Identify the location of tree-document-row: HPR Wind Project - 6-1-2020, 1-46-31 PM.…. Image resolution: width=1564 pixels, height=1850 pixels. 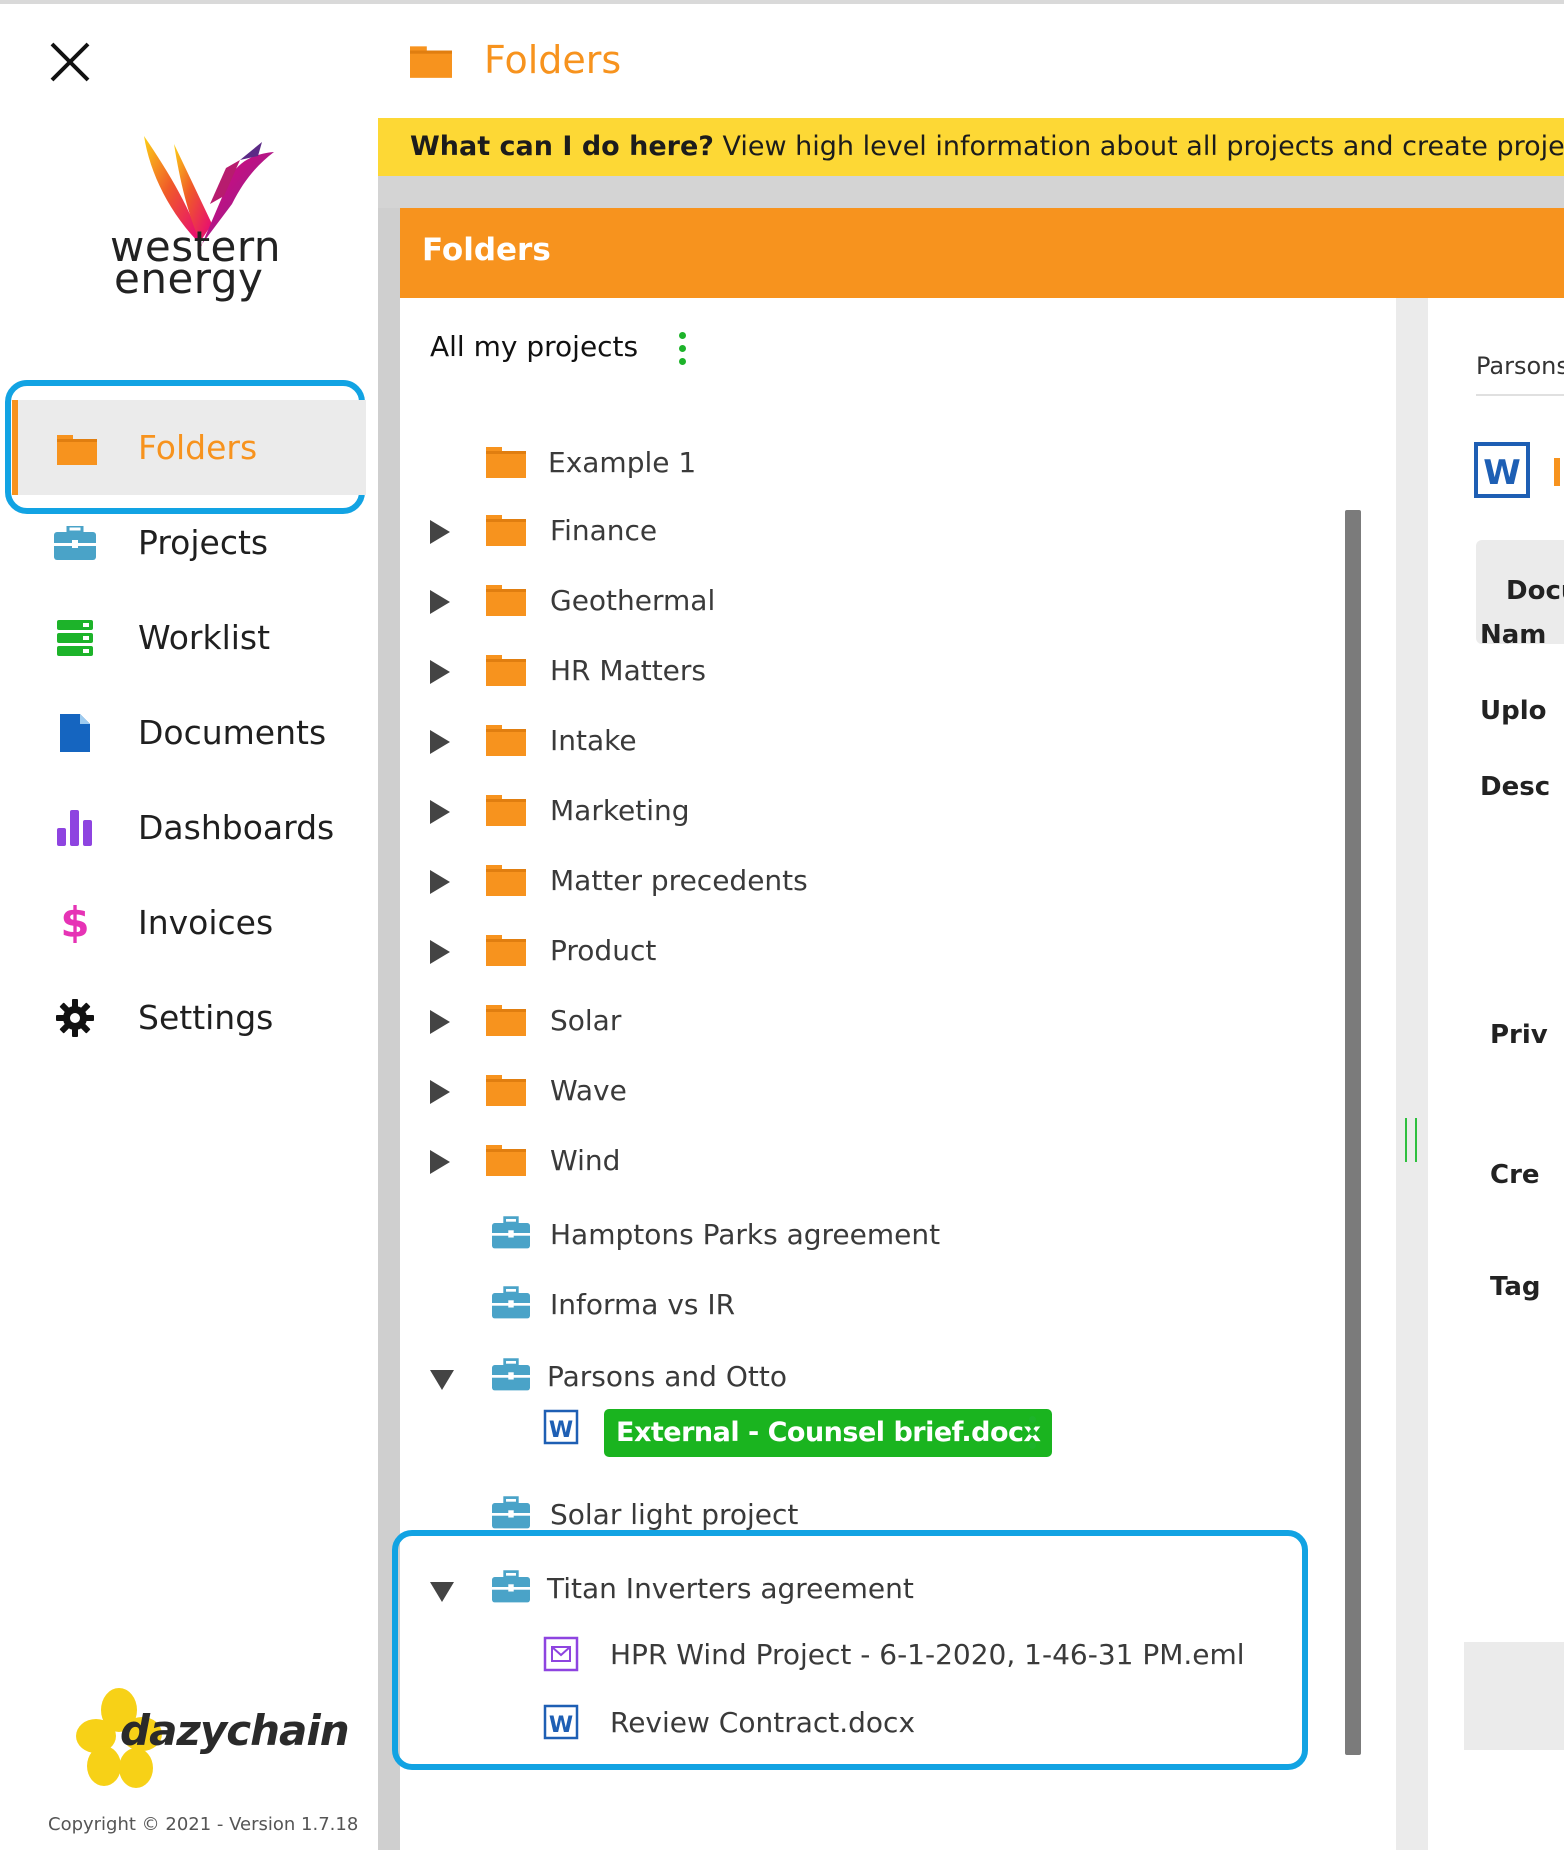
(650, 1657).